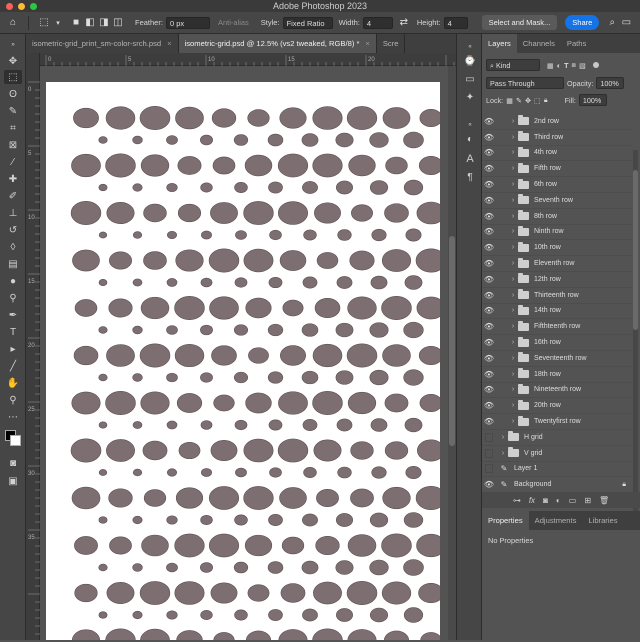 This screenshot has width=640, height=642. Describe the element at coordinates (566, 65) in the screenshot. I see `type-filter-icon: T` at that location.